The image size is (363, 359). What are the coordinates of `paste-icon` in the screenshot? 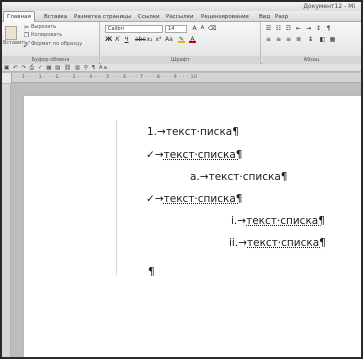 It's located at (11, 33).